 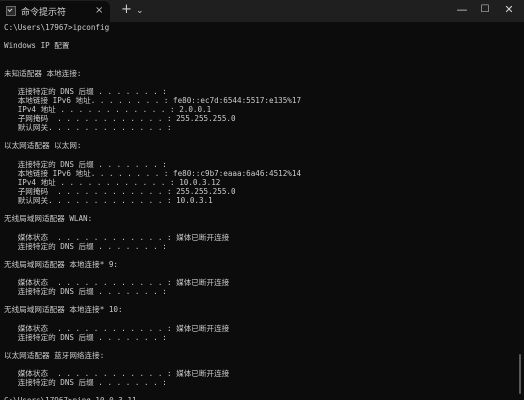 What do you see at coordinates (126, 10) in the screenshot?
I see `new-tab-icon: +` at bounding box center [126, 10].